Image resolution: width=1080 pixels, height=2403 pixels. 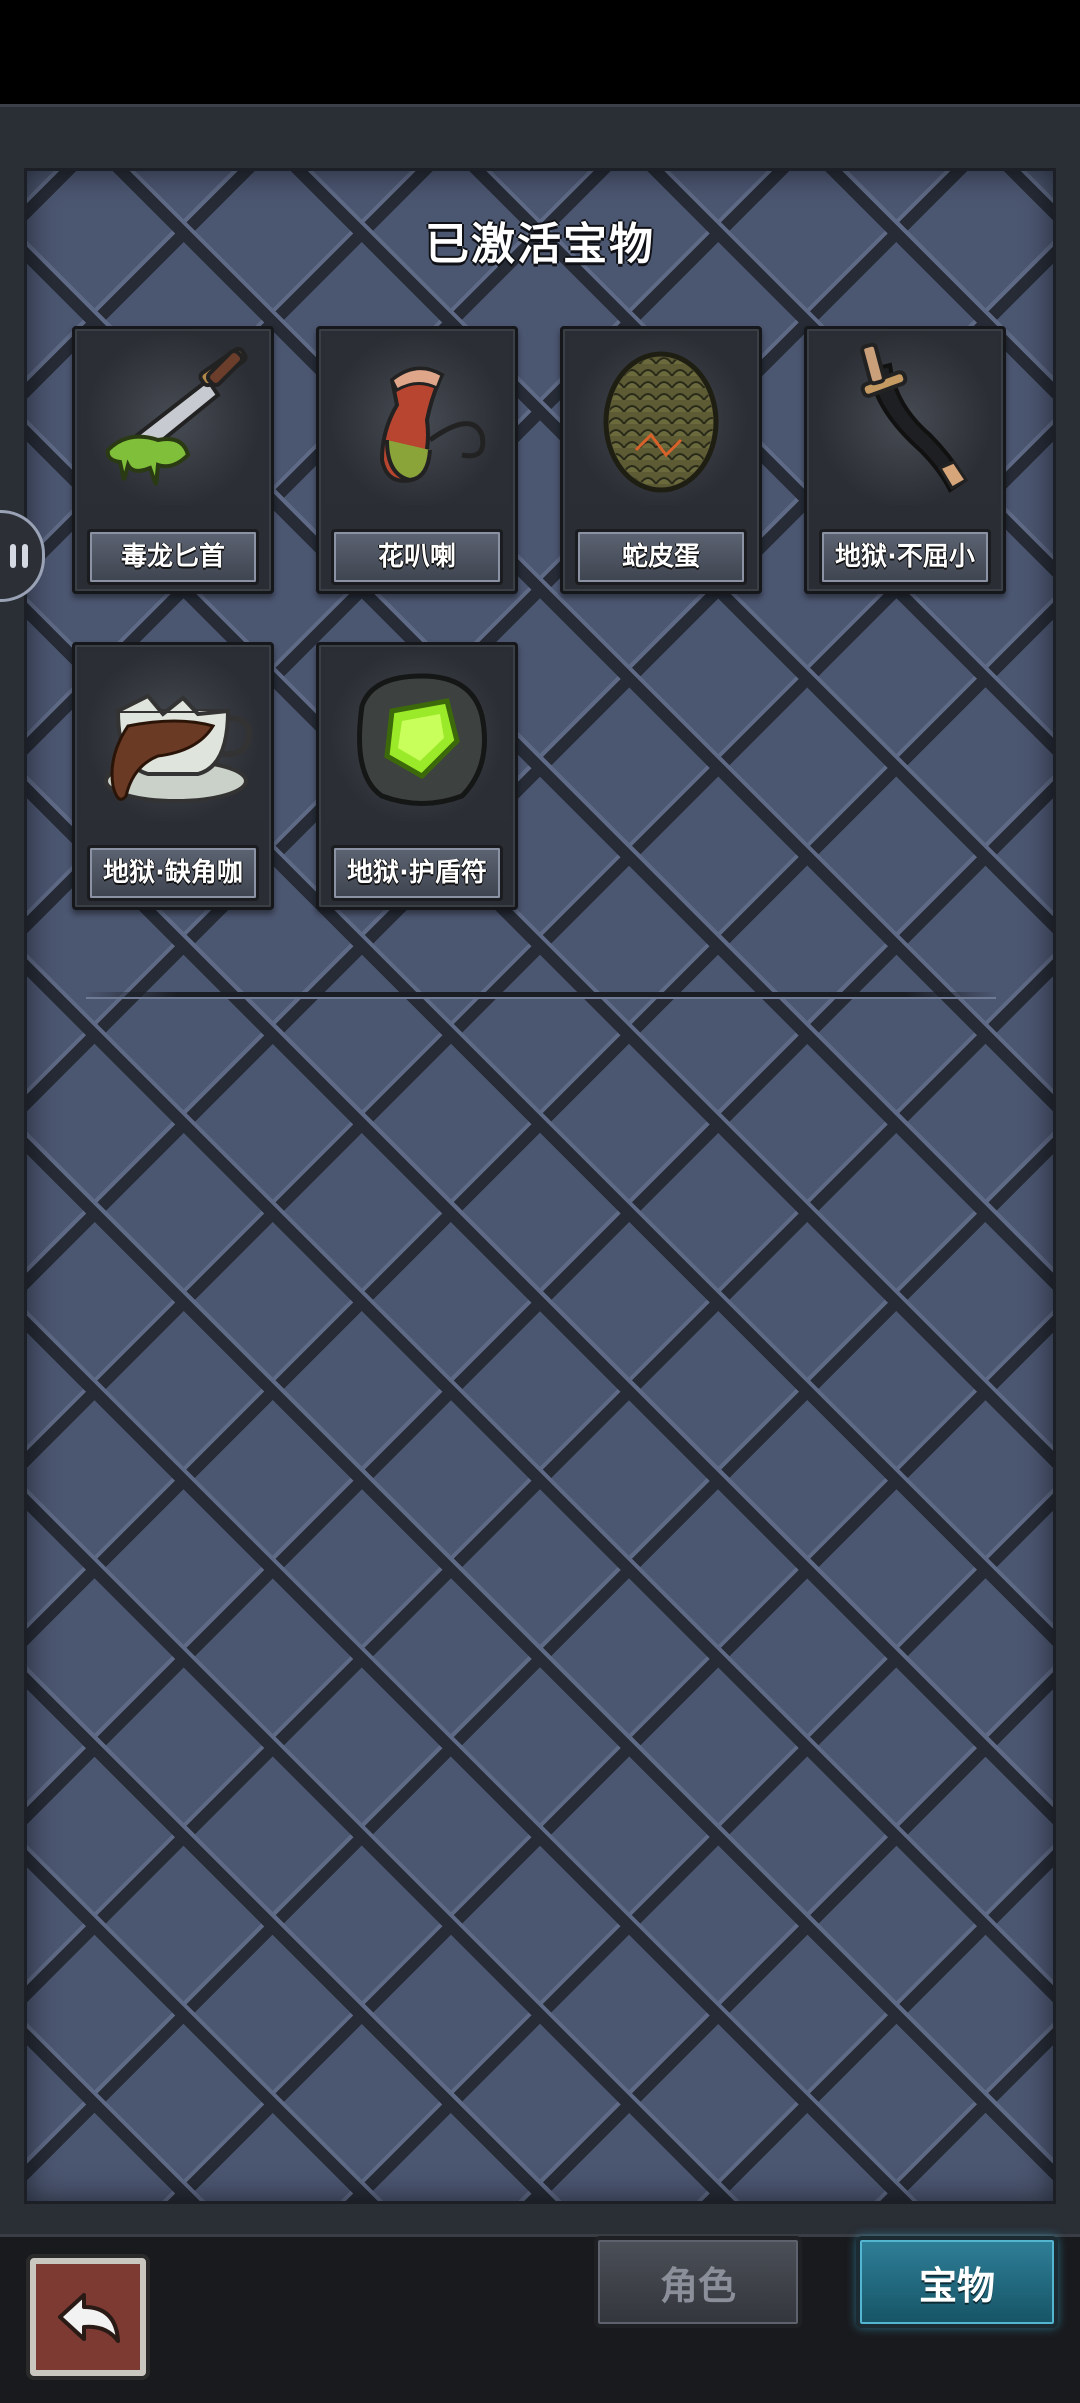 I want to click on treasure-card-poison-dagger: 毒龙匕首, so click(x=173, y=460).